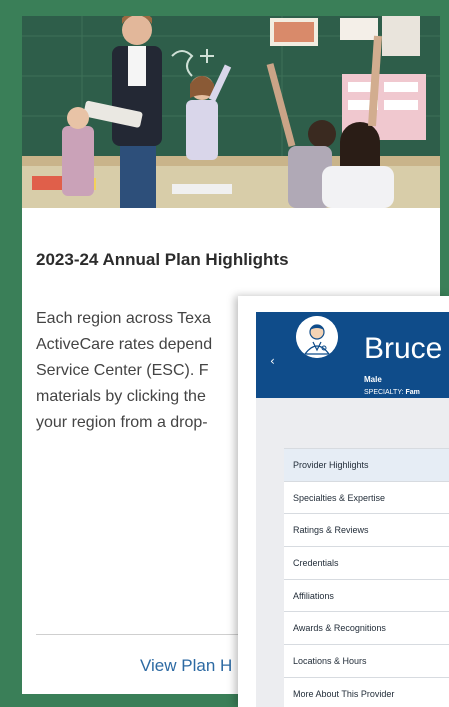 Image resolution: width=449 pixels, height=707 pixels. I want to click on menu-item-affiliations: Affiliations, so click(366, 596).